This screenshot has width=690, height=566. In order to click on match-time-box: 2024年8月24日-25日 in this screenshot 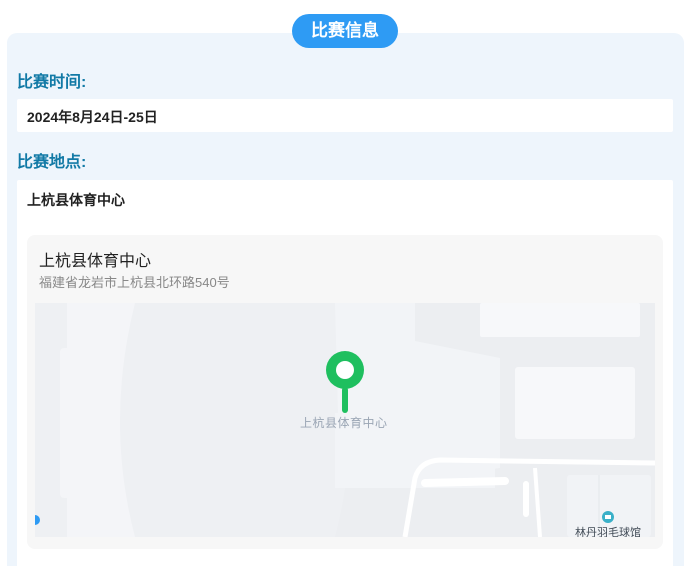, I will do `click(345, 115)`.